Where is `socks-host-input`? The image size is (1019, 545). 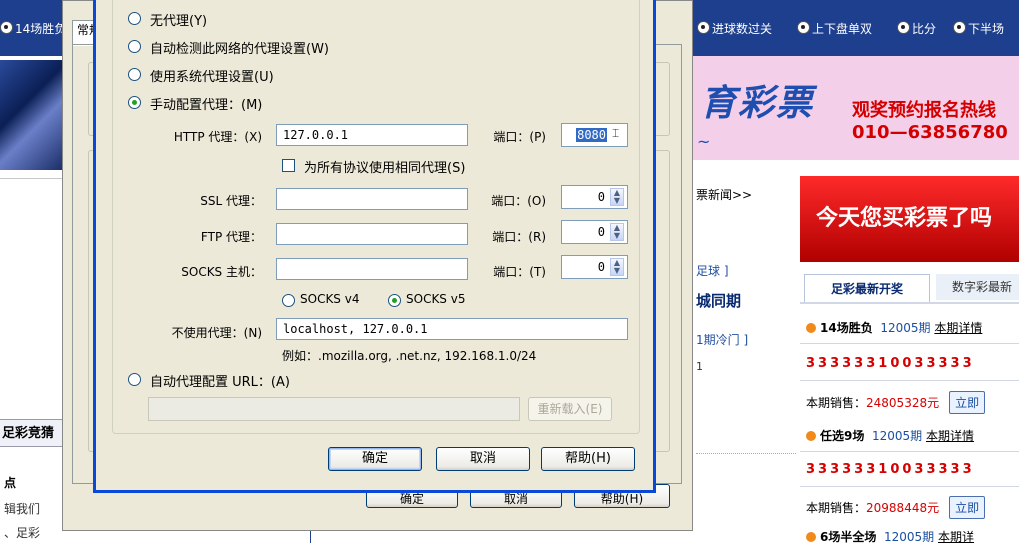 socks-host-input is located at coordinates (372, 269).